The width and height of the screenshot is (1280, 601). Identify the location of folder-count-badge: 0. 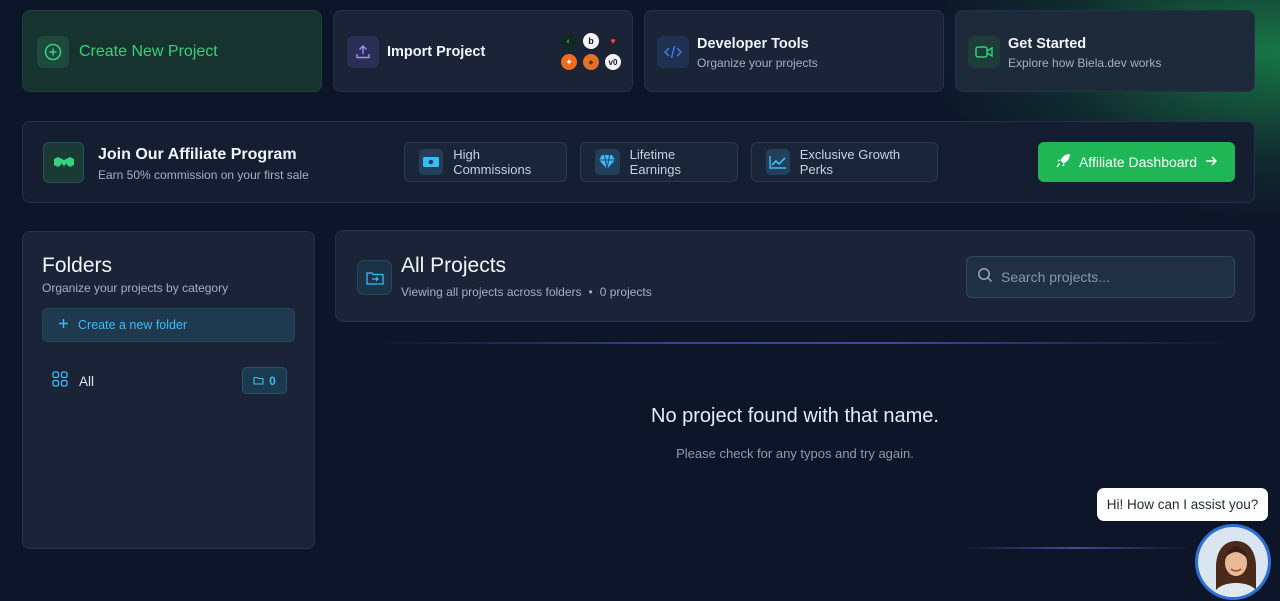
(264, 380).